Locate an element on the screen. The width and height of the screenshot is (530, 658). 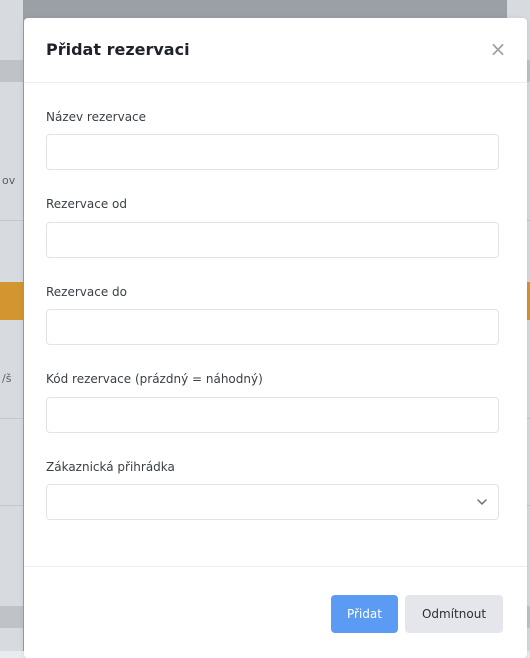
customer-locker-label: Zákaznická přihrádka is located at coordinates (110, 467).